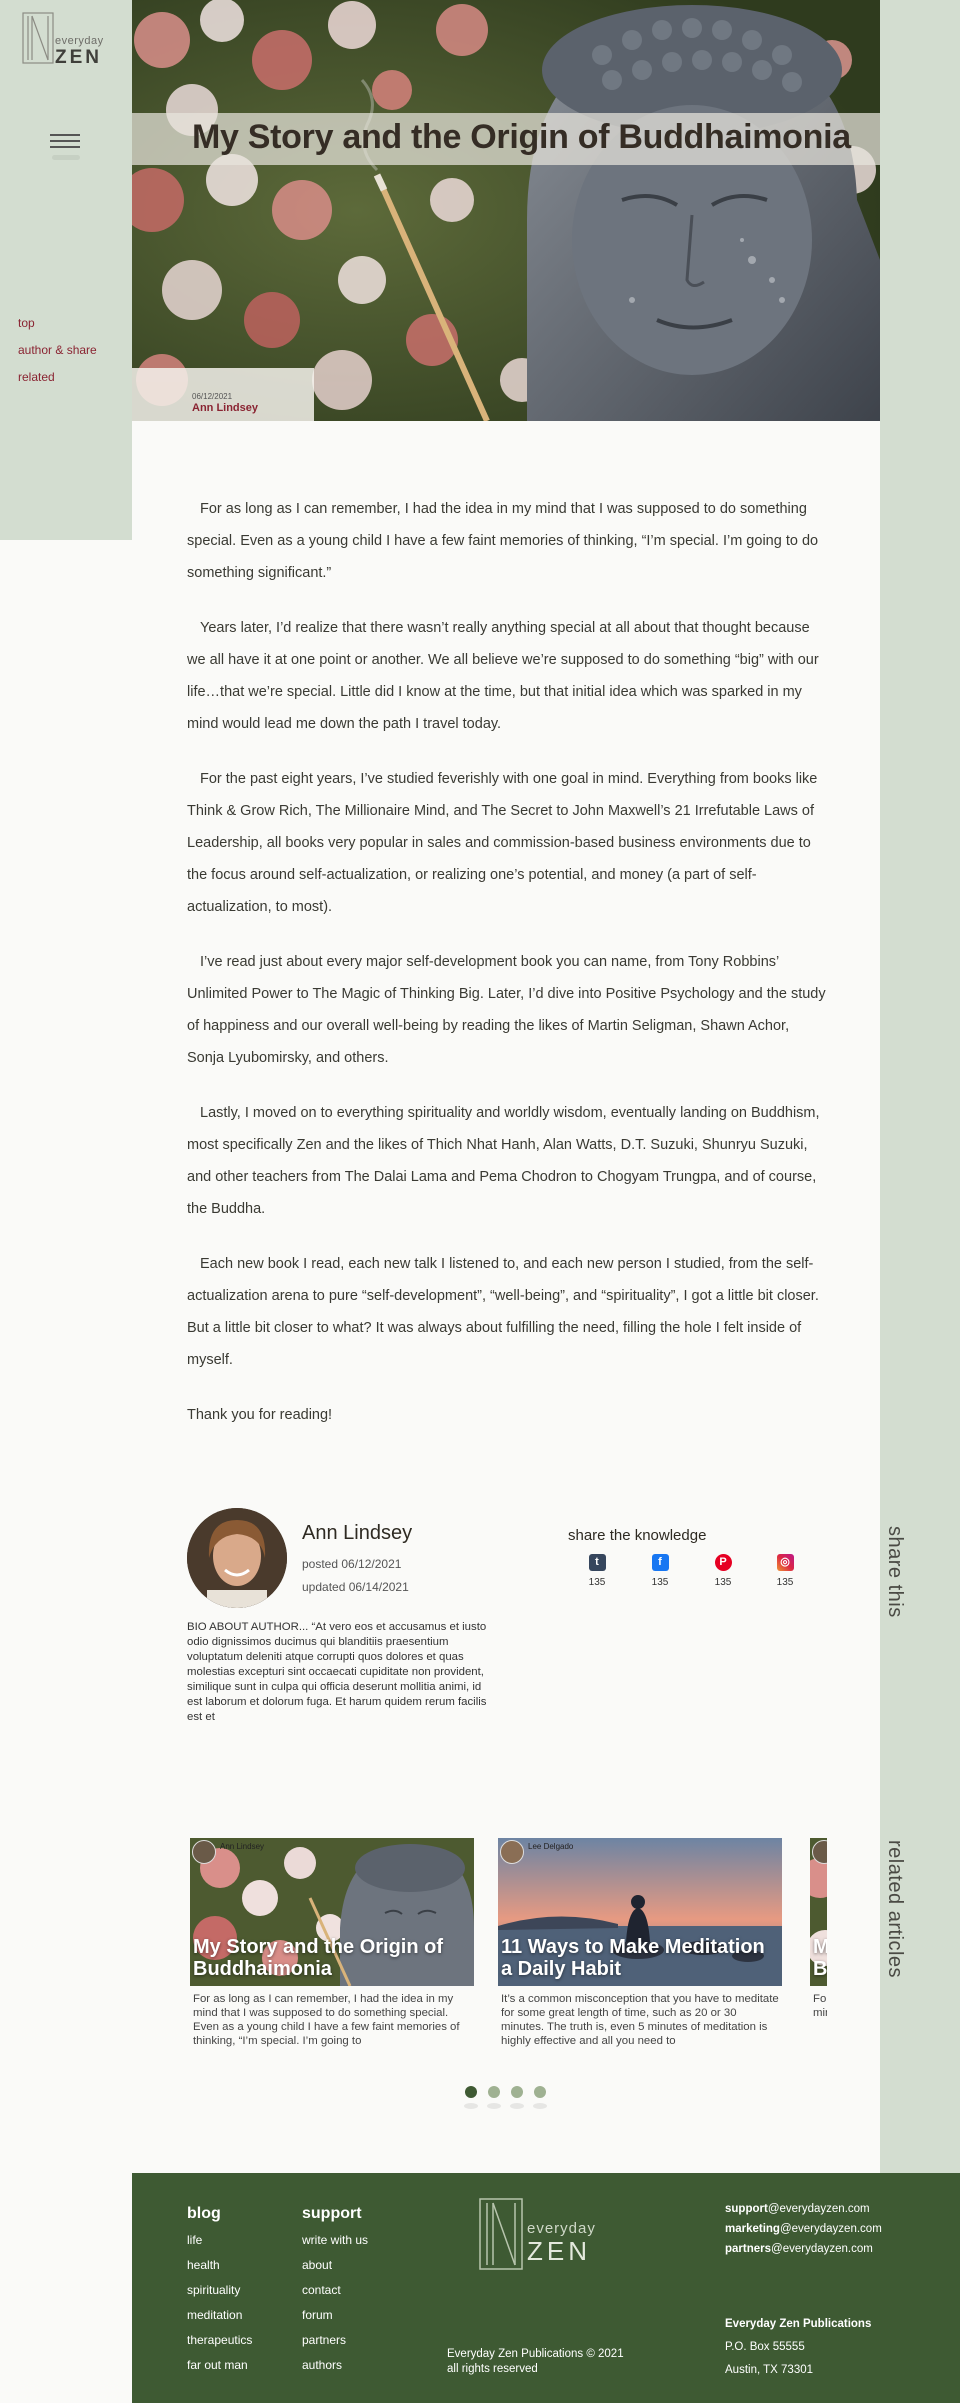  I want to click on company-name: Everyday Zen Publications, so click(798, 2324).